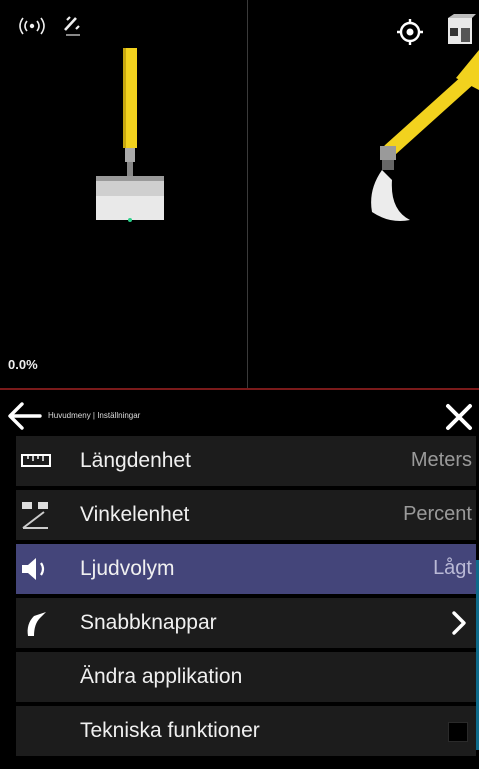  Describe the element at coordinates (36, 460) in the screenshot. I see `ruler-icon` at that location.